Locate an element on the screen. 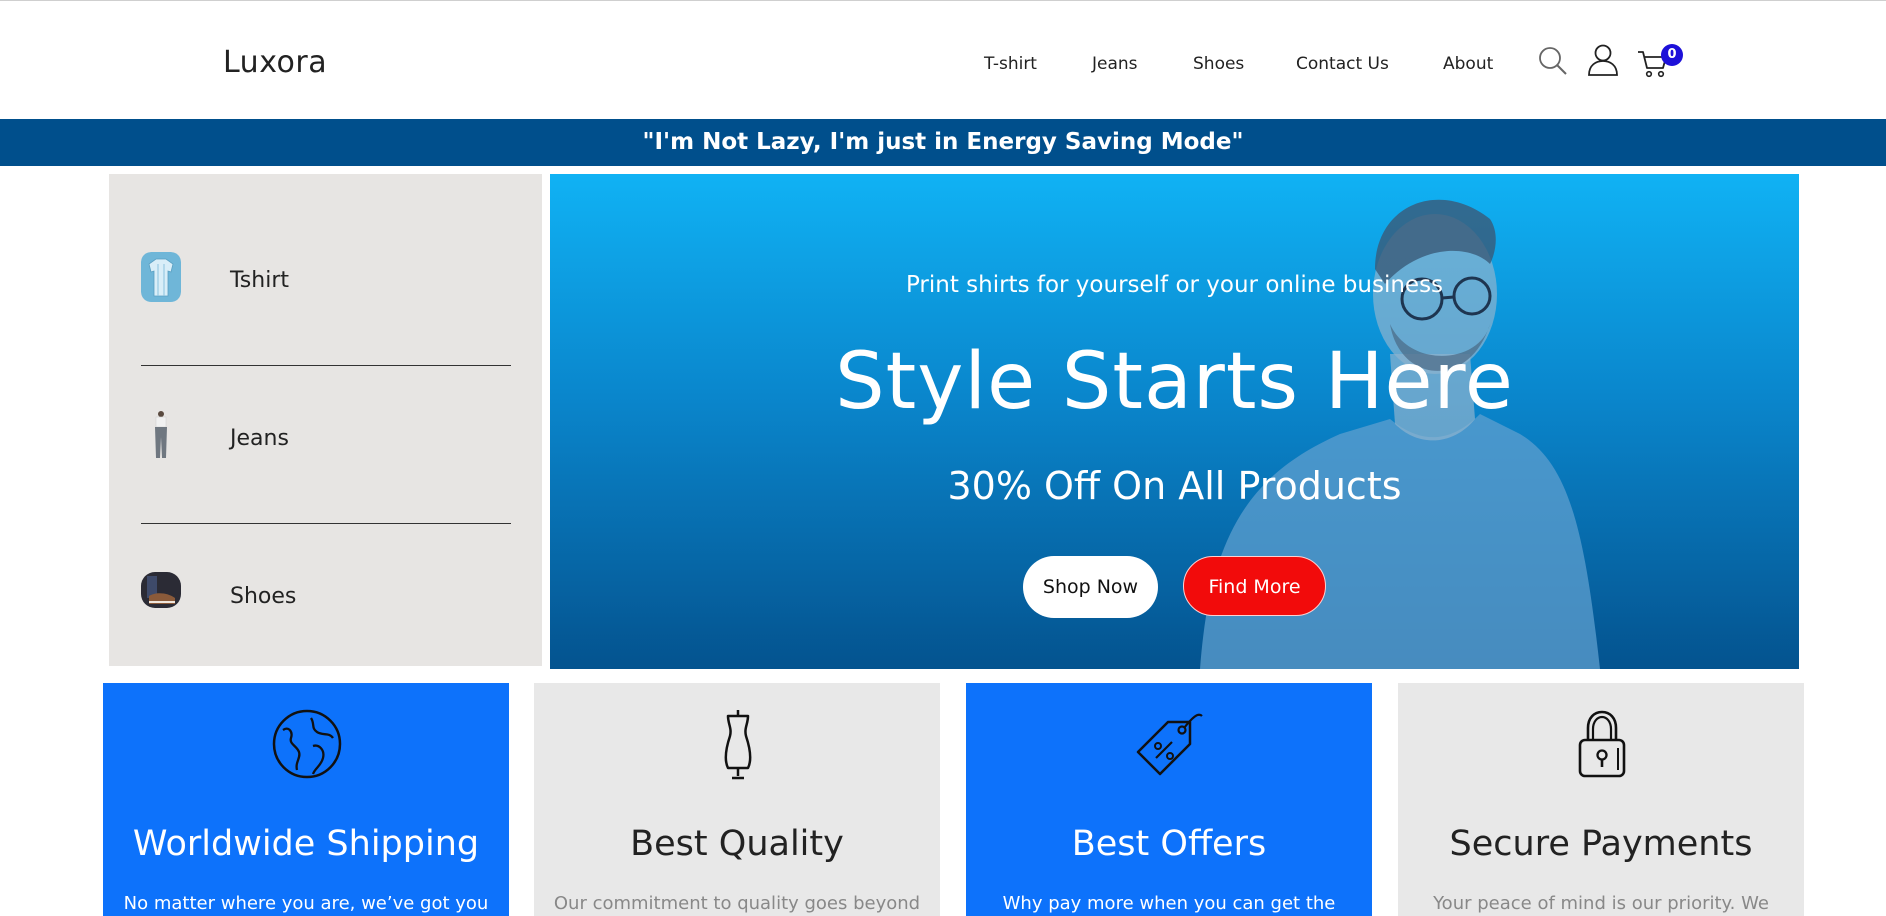 The width and height of the screenshot is (1886, 916). feature-title: Best Quality is located at coordinates (737, 844).